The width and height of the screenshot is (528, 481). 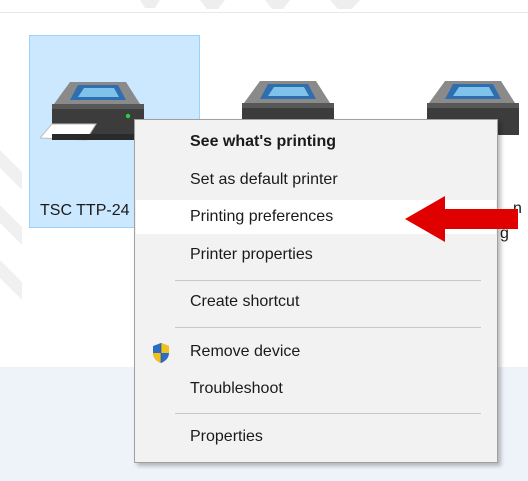 What do you see at coordinates (264, 12) in the screenshot?
I see `header-divider` at bounding box center [264, 12].